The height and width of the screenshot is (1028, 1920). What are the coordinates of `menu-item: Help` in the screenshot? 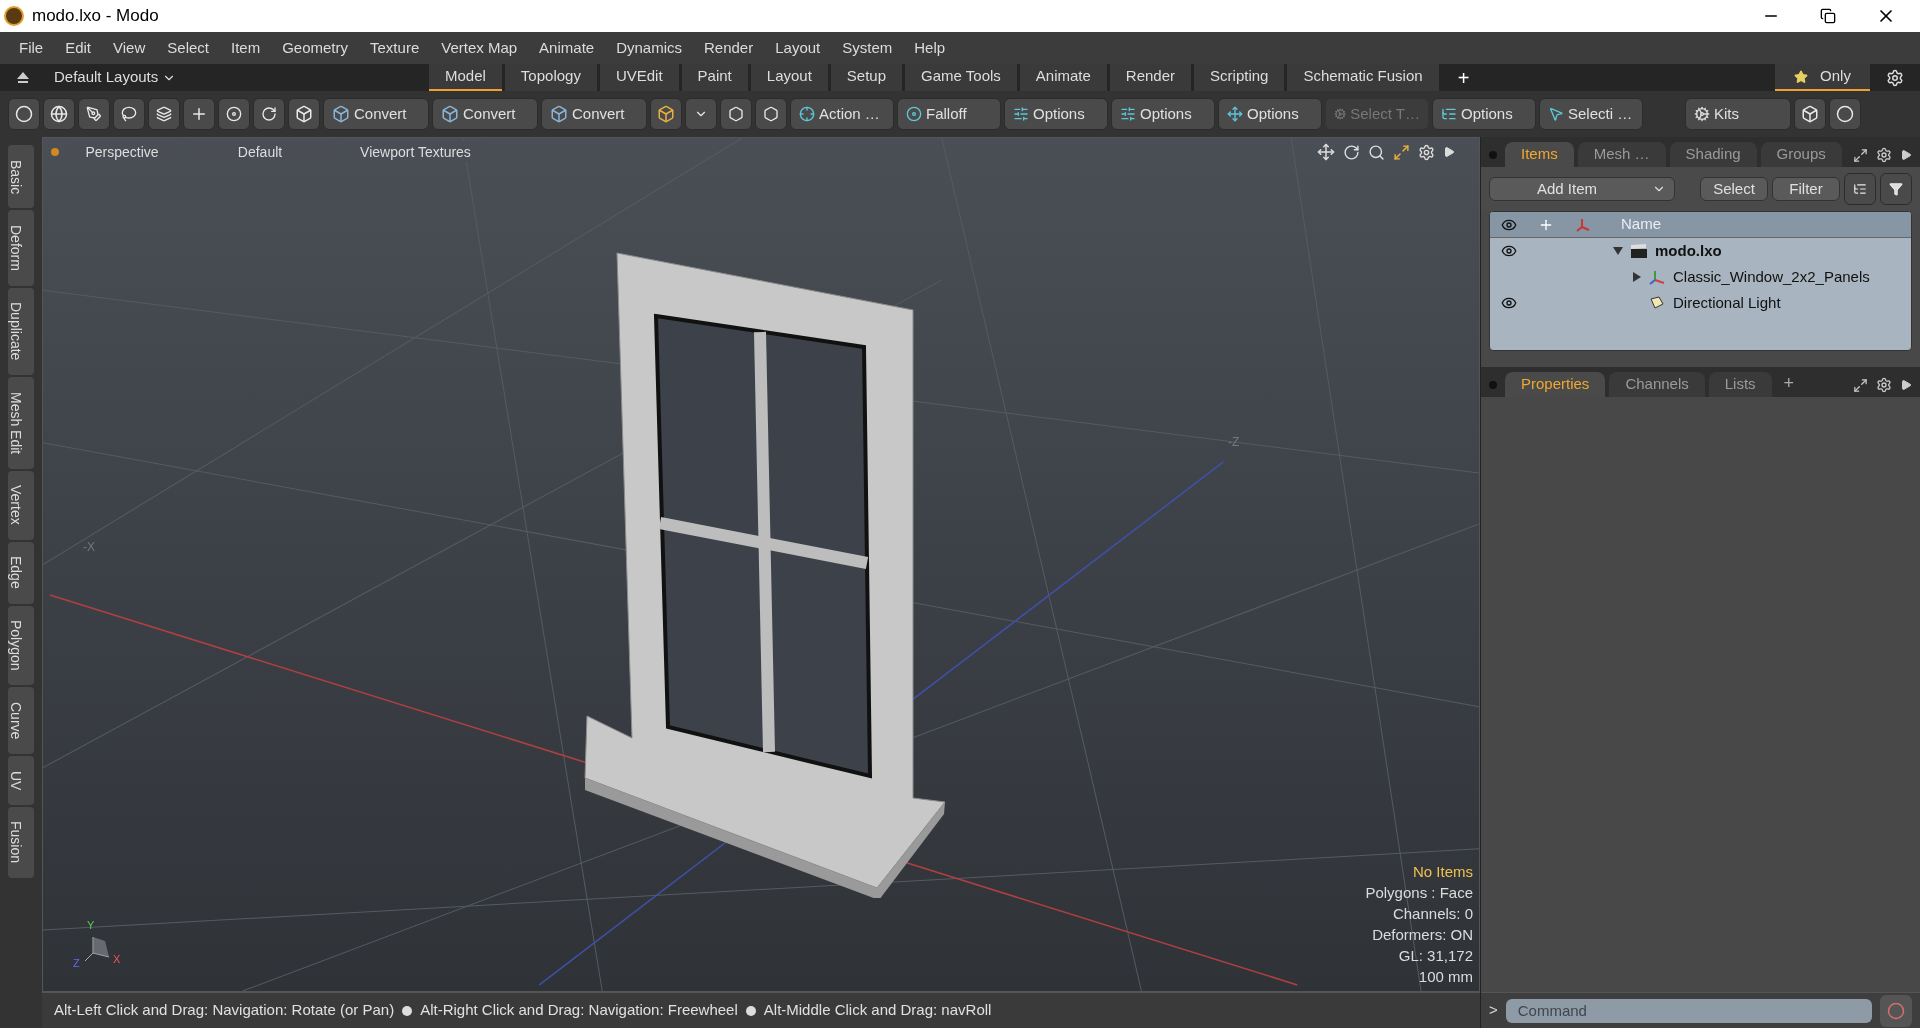 It's located at (930, 48).